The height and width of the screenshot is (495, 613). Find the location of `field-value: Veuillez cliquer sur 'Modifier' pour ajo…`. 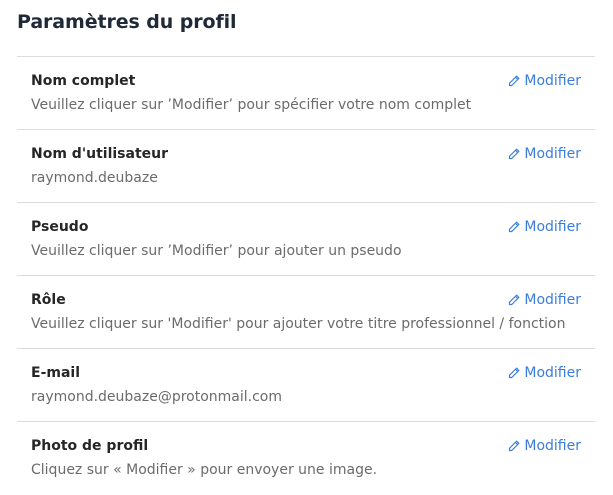

field-value: Veuillez cliquer sur 'Modifier' pour ajo… is located at coordinates (298, 324).